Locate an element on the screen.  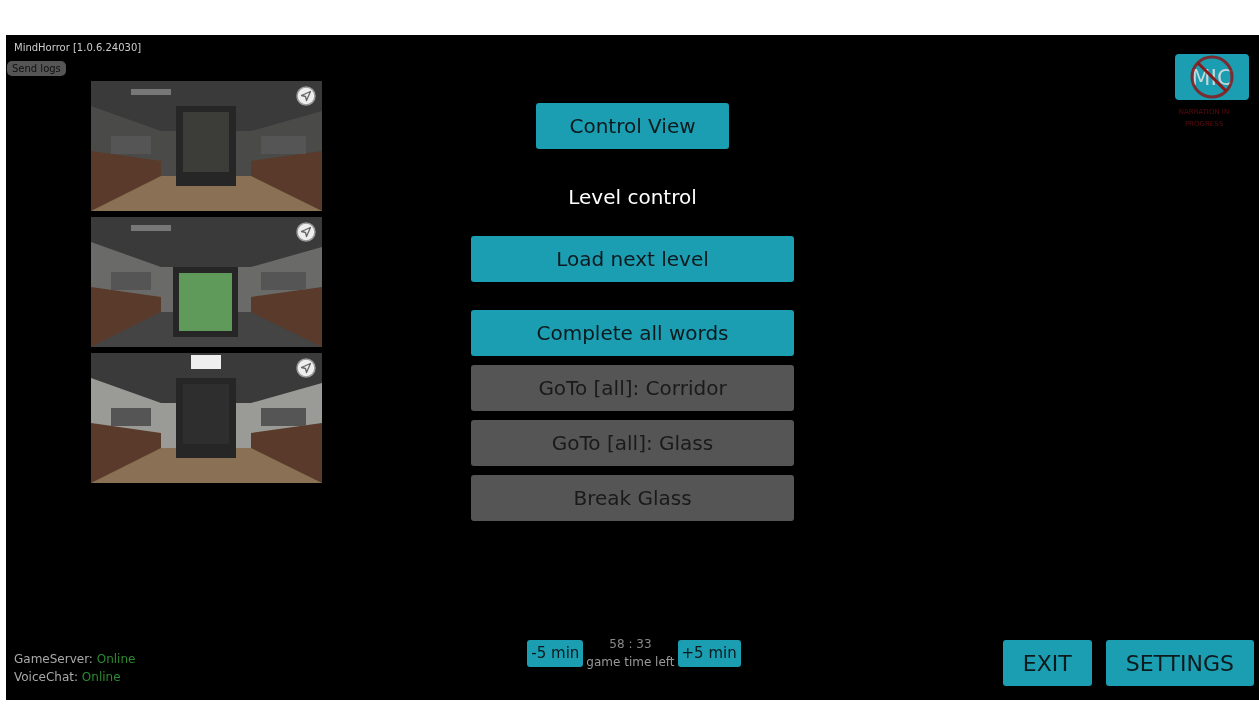
increase-time-button: +5 min is located at coordinates (709, 653).